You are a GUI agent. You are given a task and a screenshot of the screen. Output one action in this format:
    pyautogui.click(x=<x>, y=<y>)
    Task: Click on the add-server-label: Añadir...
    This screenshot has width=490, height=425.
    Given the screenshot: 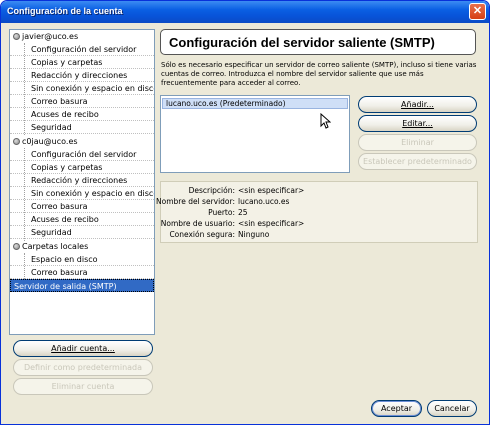 What is the action you would take?
    pyautogui.click(x=417, y=104)
    